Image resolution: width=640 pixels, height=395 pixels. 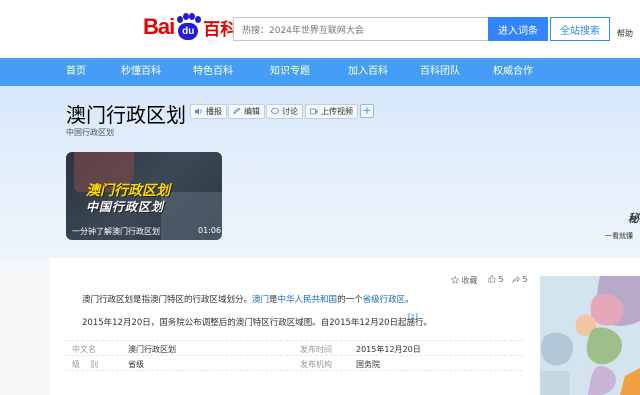 What do you see at coordinates (126, 115) in the screenshot?
I see `page-title: 澳门行政区划` at bounding box center [126, 115].